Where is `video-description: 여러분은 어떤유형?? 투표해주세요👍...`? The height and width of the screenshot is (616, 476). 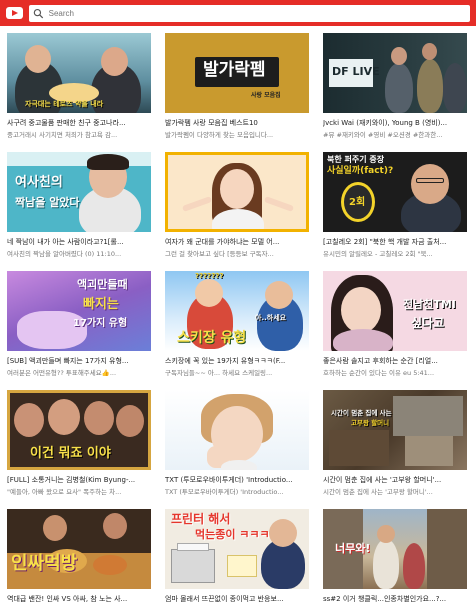 video-description: 여러분은 어떤유형?? 투표해주세요👍... is located at coordinates (62, 372).